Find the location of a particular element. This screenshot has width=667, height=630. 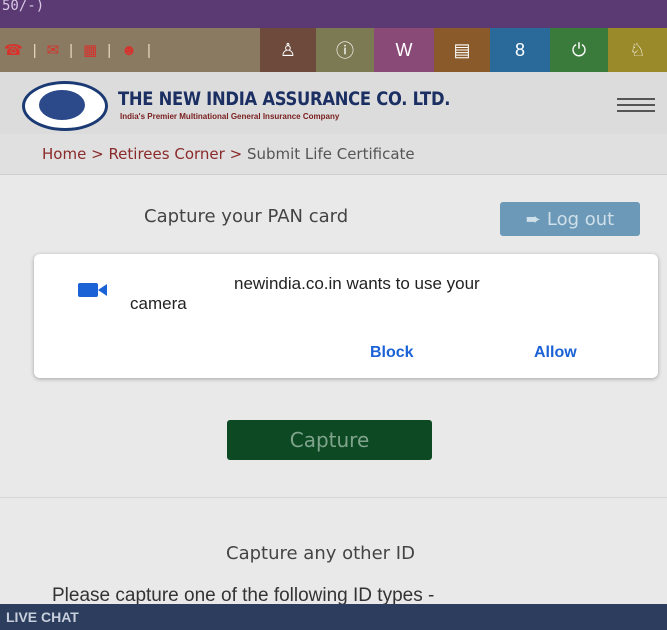

phone-icon: ☎ is located at coordinates (13, 50).